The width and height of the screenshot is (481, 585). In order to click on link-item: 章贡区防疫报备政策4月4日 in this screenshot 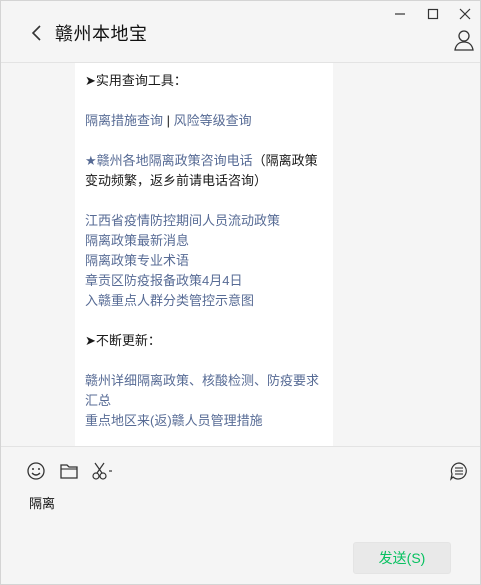, I will do `click(204, 281)`.